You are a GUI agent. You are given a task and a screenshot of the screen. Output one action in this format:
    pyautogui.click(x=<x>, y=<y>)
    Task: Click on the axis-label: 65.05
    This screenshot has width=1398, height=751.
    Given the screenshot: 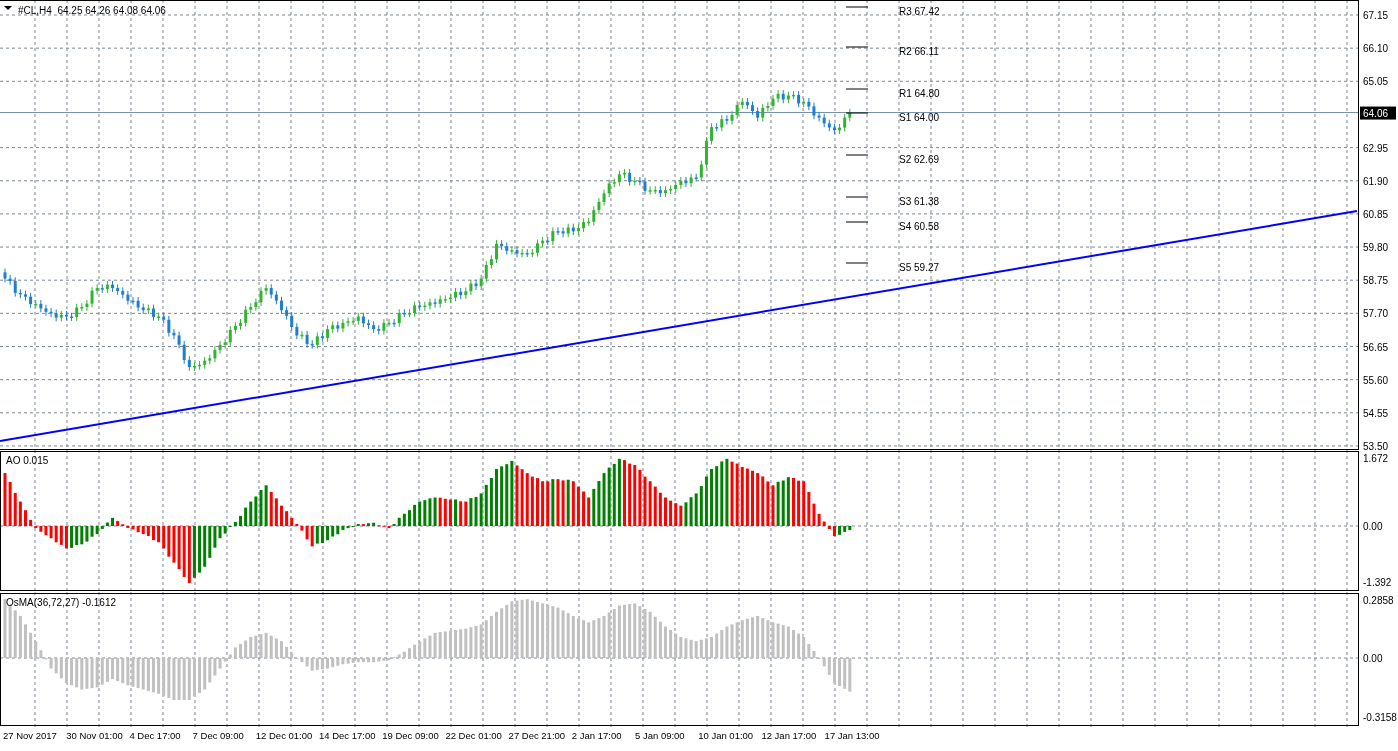 What is the action you would take?
    pyautogui.click(x=1376, y=82)
    